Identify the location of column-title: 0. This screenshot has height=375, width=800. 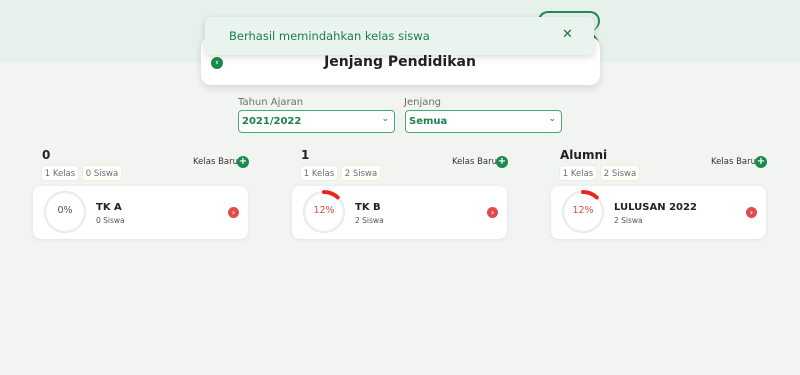
(46, 155).